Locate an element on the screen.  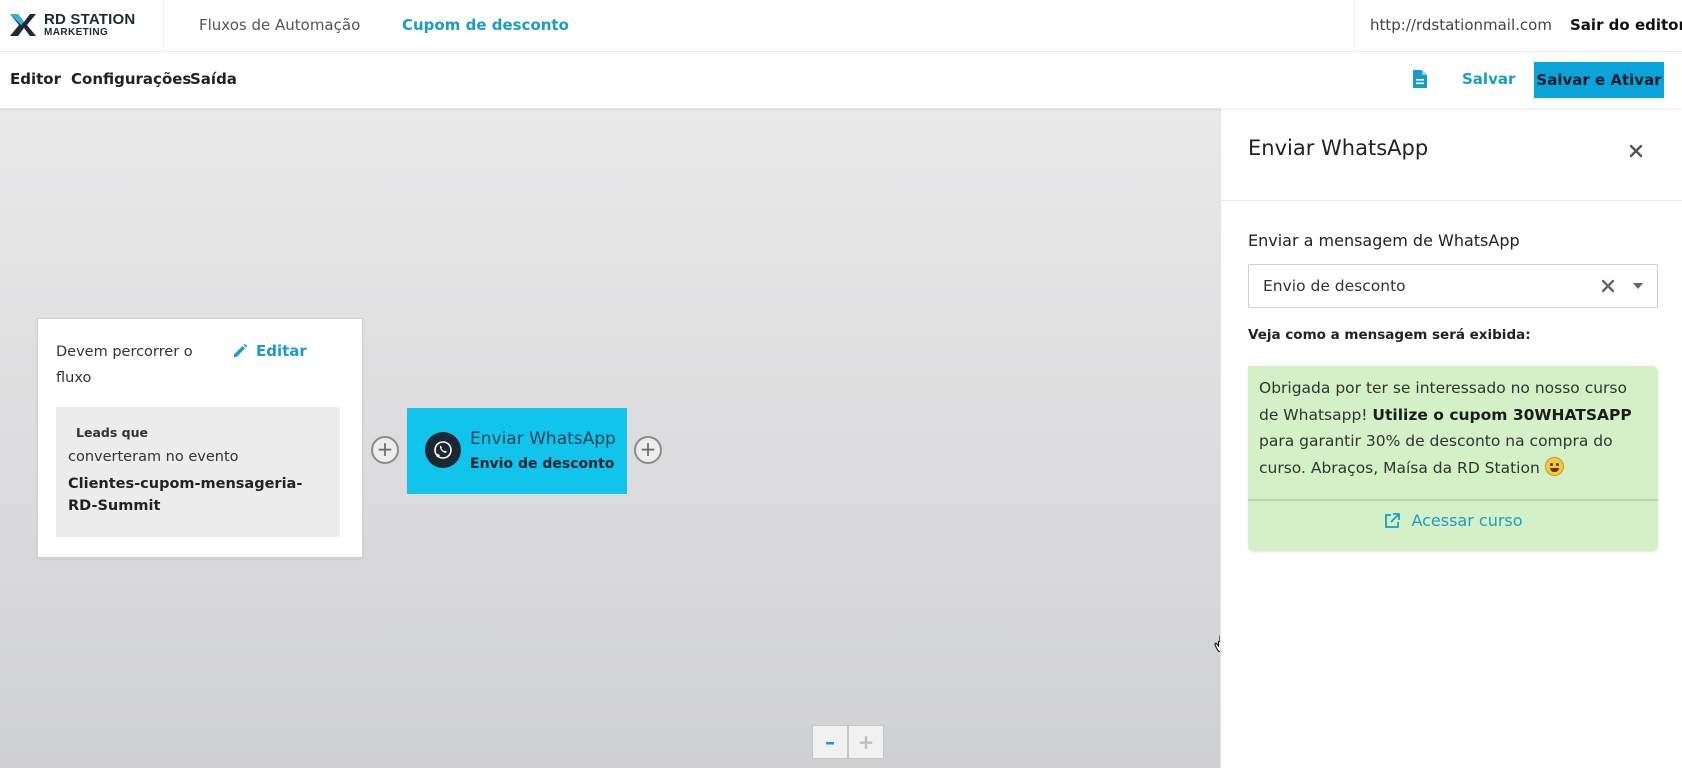
rd-station-logo: RD STATION MARKETING is located at coordinates (71, 25).